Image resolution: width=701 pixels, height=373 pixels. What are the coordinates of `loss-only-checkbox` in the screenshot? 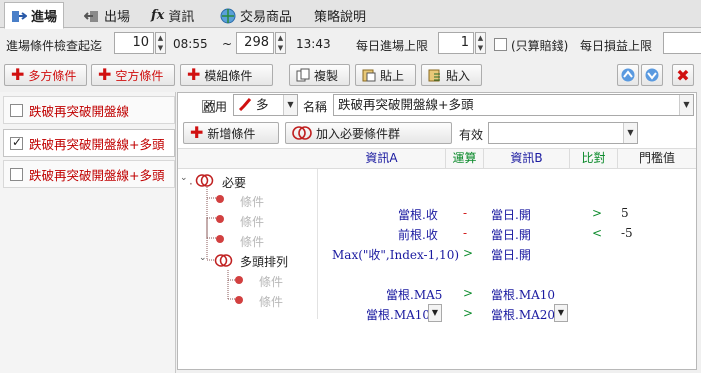 It's located at (500, 44).